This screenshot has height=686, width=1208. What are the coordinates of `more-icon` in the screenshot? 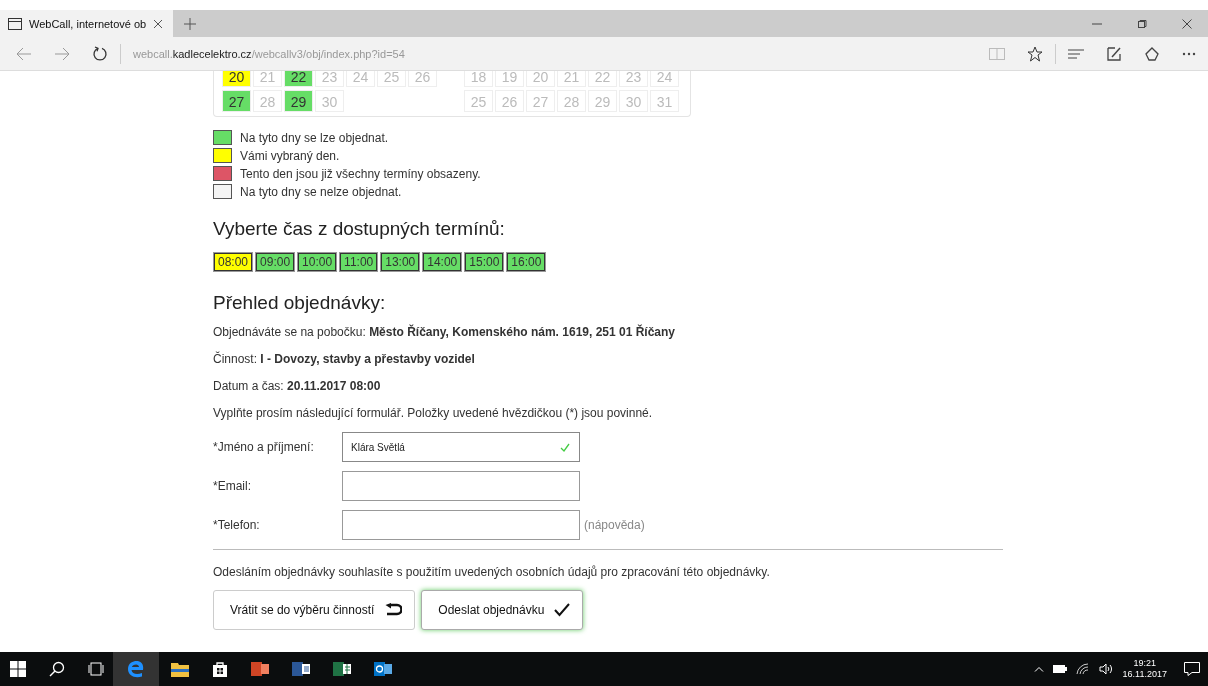 It's located at (1189, 53).